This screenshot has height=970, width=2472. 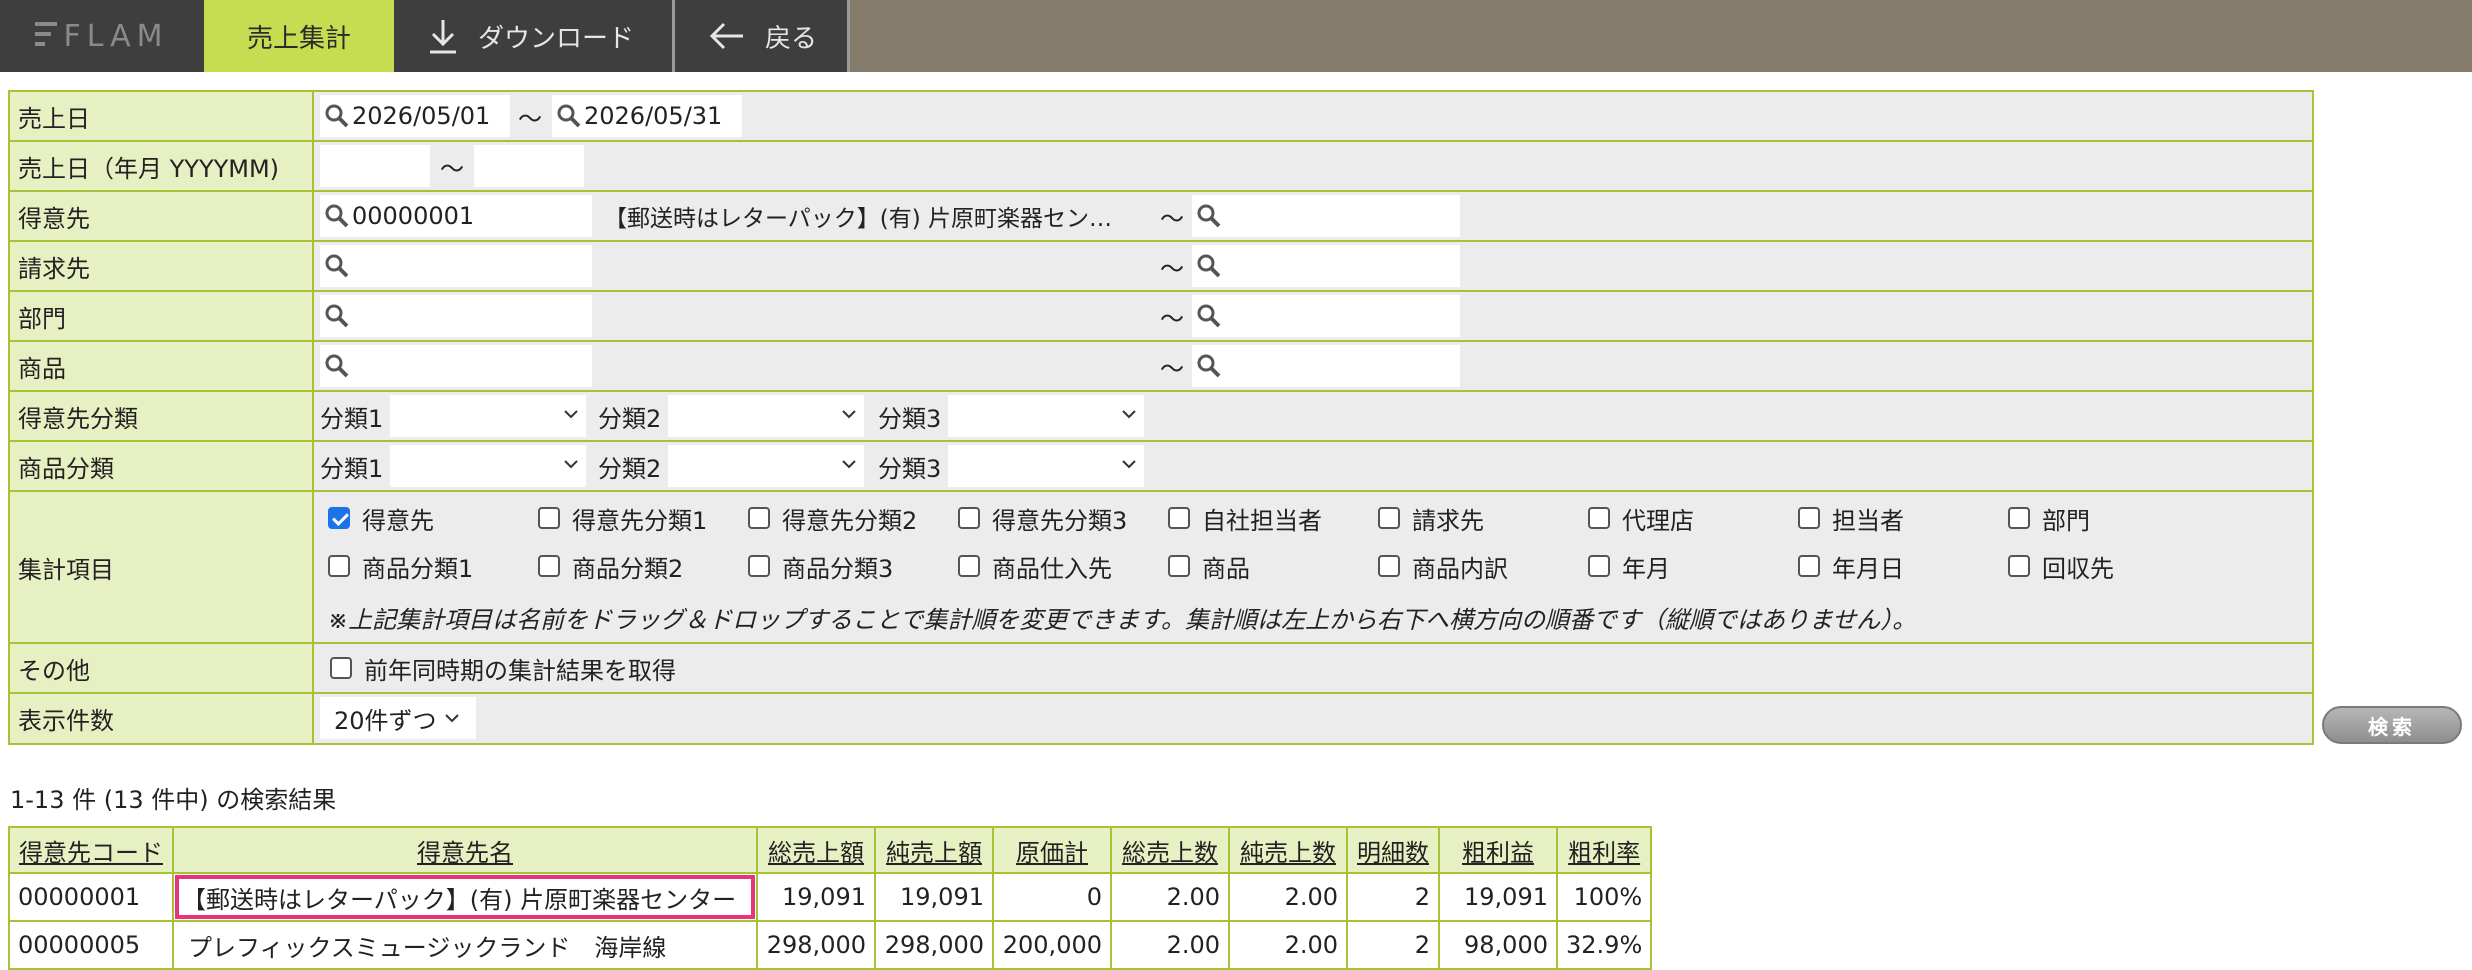 I want to click on product-from-input, so click(x=456, y=366).